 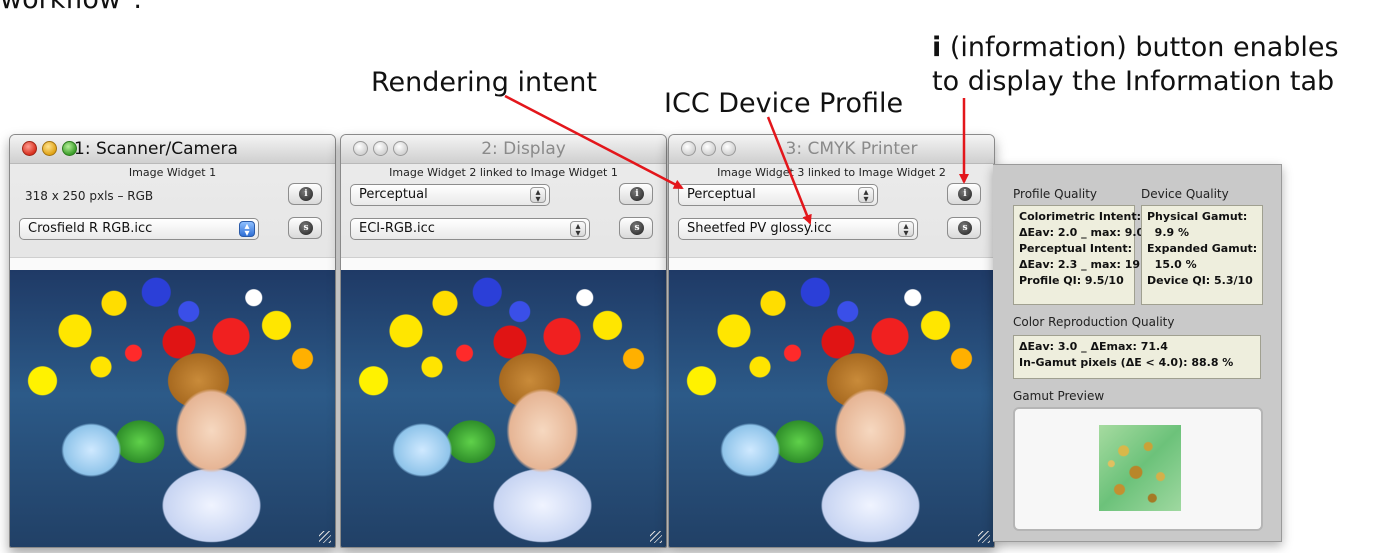 I want to click on device-quality-label: Device Quality, so click(x=1185, y=194).